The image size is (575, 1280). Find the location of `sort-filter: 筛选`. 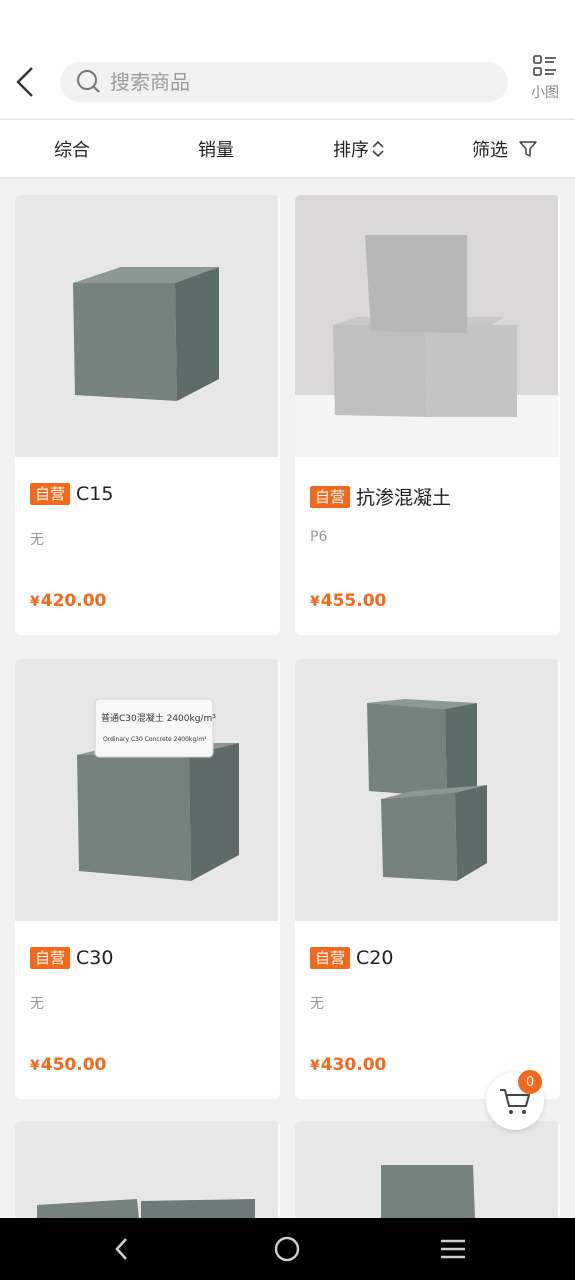

sort-filter: 筛选 is located at coordinates (505, 149).